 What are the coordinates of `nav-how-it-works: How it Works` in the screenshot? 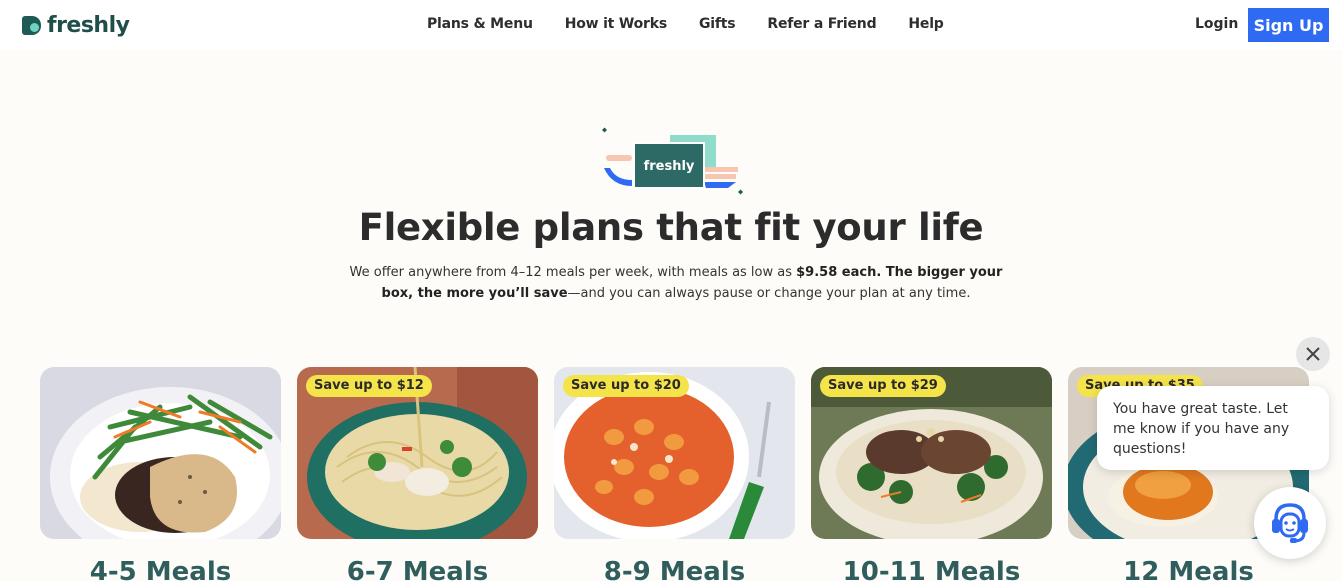 It's located at (616, 26).